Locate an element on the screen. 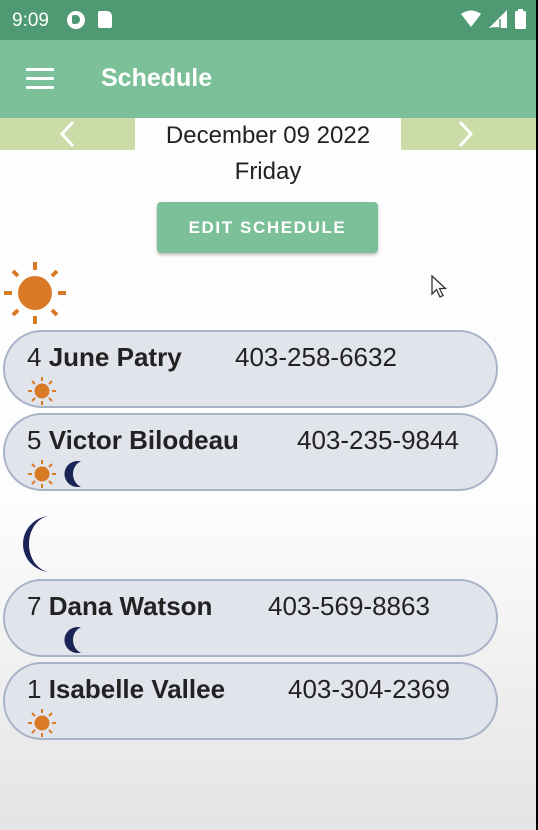 This screenshot has height=830, width=538. staff-number: 5 is located at coordinates (34, 440).